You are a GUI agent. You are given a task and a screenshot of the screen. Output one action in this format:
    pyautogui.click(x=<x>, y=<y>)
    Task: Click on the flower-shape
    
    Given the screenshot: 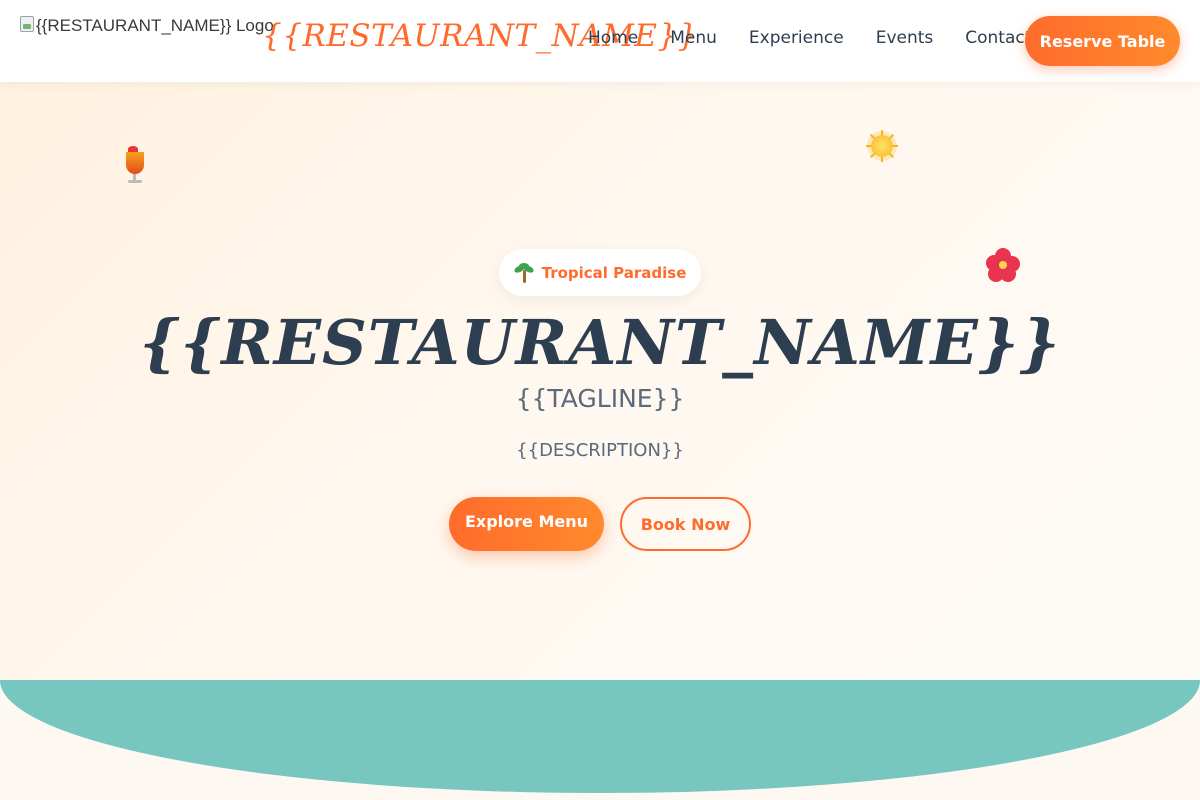 What is the action you would take?
    pyautogui.click(x=1003, y=265)
    